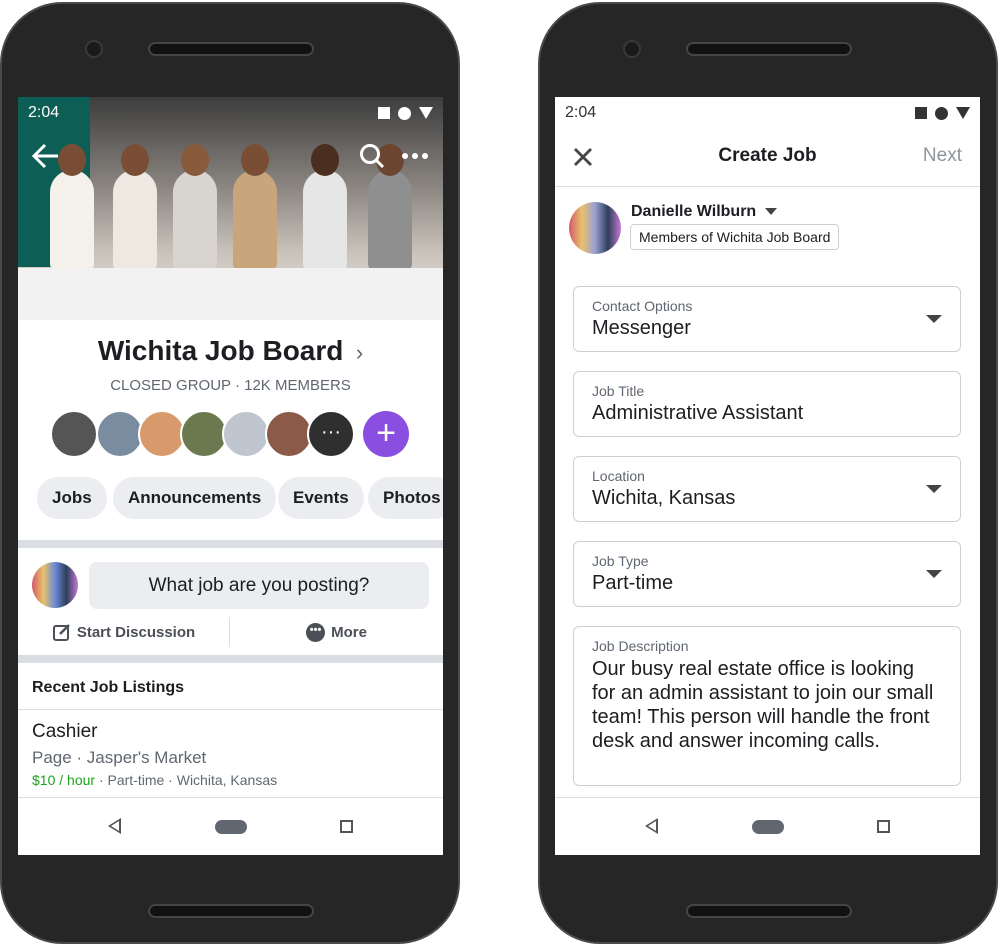  I want to click on job-post-input: What job are you posting?, so click(259, 585).